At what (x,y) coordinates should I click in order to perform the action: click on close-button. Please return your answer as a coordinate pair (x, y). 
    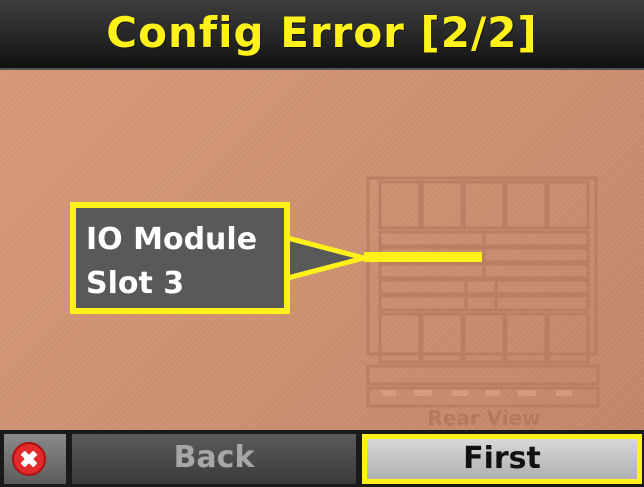
    Looking at the image, I should click on (35, 459).